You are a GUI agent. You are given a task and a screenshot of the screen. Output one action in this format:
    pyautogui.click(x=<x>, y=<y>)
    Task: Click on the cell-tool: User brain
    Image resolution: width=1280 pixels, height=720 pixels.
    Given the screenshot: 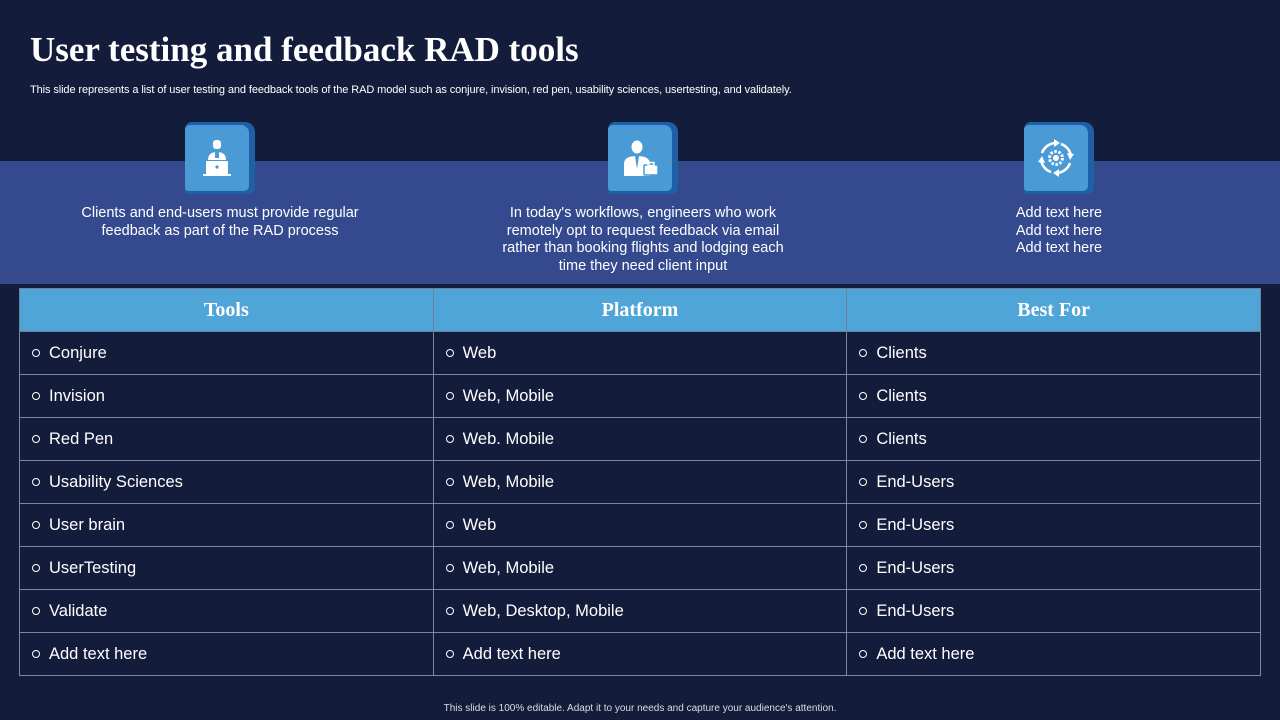 What is the action you would take?
    pyautogui.click(x=226, y=525)
    